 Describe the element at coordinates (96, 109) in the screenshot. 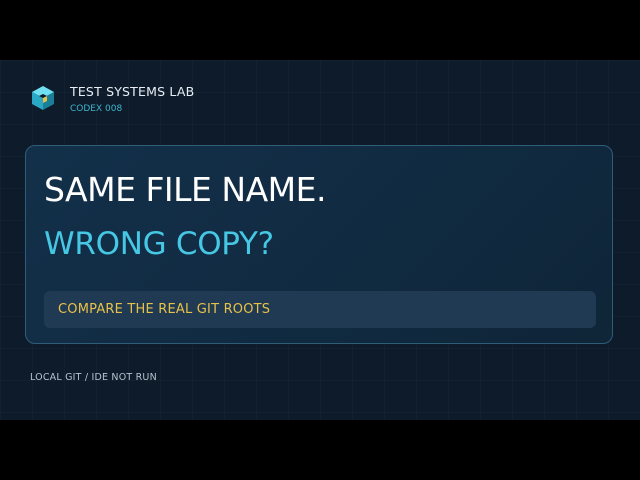

I see `brand-subtitle: CODEX 008` at that location.